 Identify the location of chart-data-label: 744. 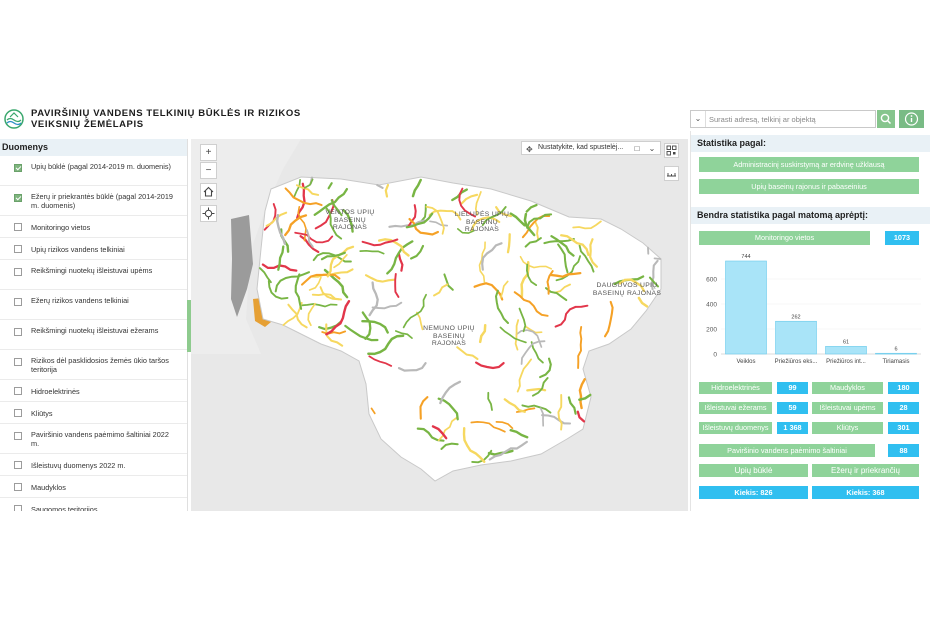
(745, 257).